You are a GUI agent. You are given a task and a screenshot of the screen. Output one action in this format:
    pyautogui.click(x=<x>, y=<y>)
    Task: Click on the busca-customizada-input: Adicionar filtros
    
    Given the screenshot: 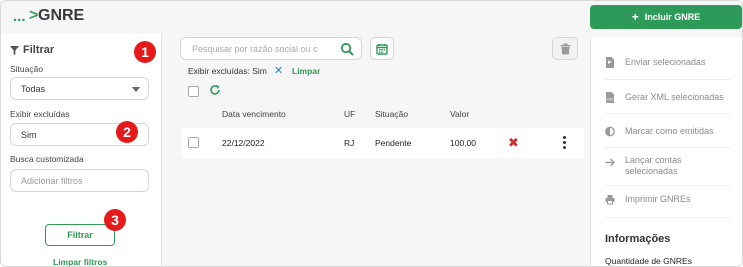 What is the action you would take?
    pyautogui.click(x=79, y=180)
    